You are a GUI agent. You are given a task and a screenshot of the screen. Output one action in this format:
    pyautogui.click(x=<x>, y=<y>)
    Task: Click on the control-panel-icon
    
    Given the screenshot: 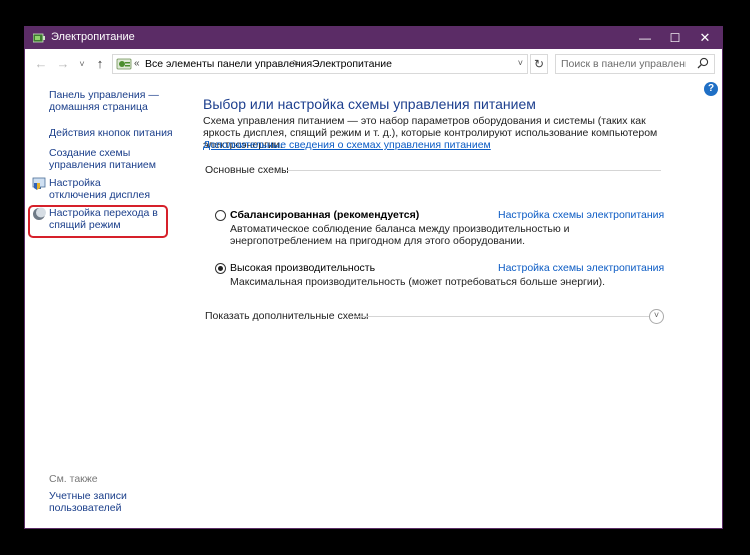 What is the action you would take?
    pyautogui.click(x=124, y=64)
    